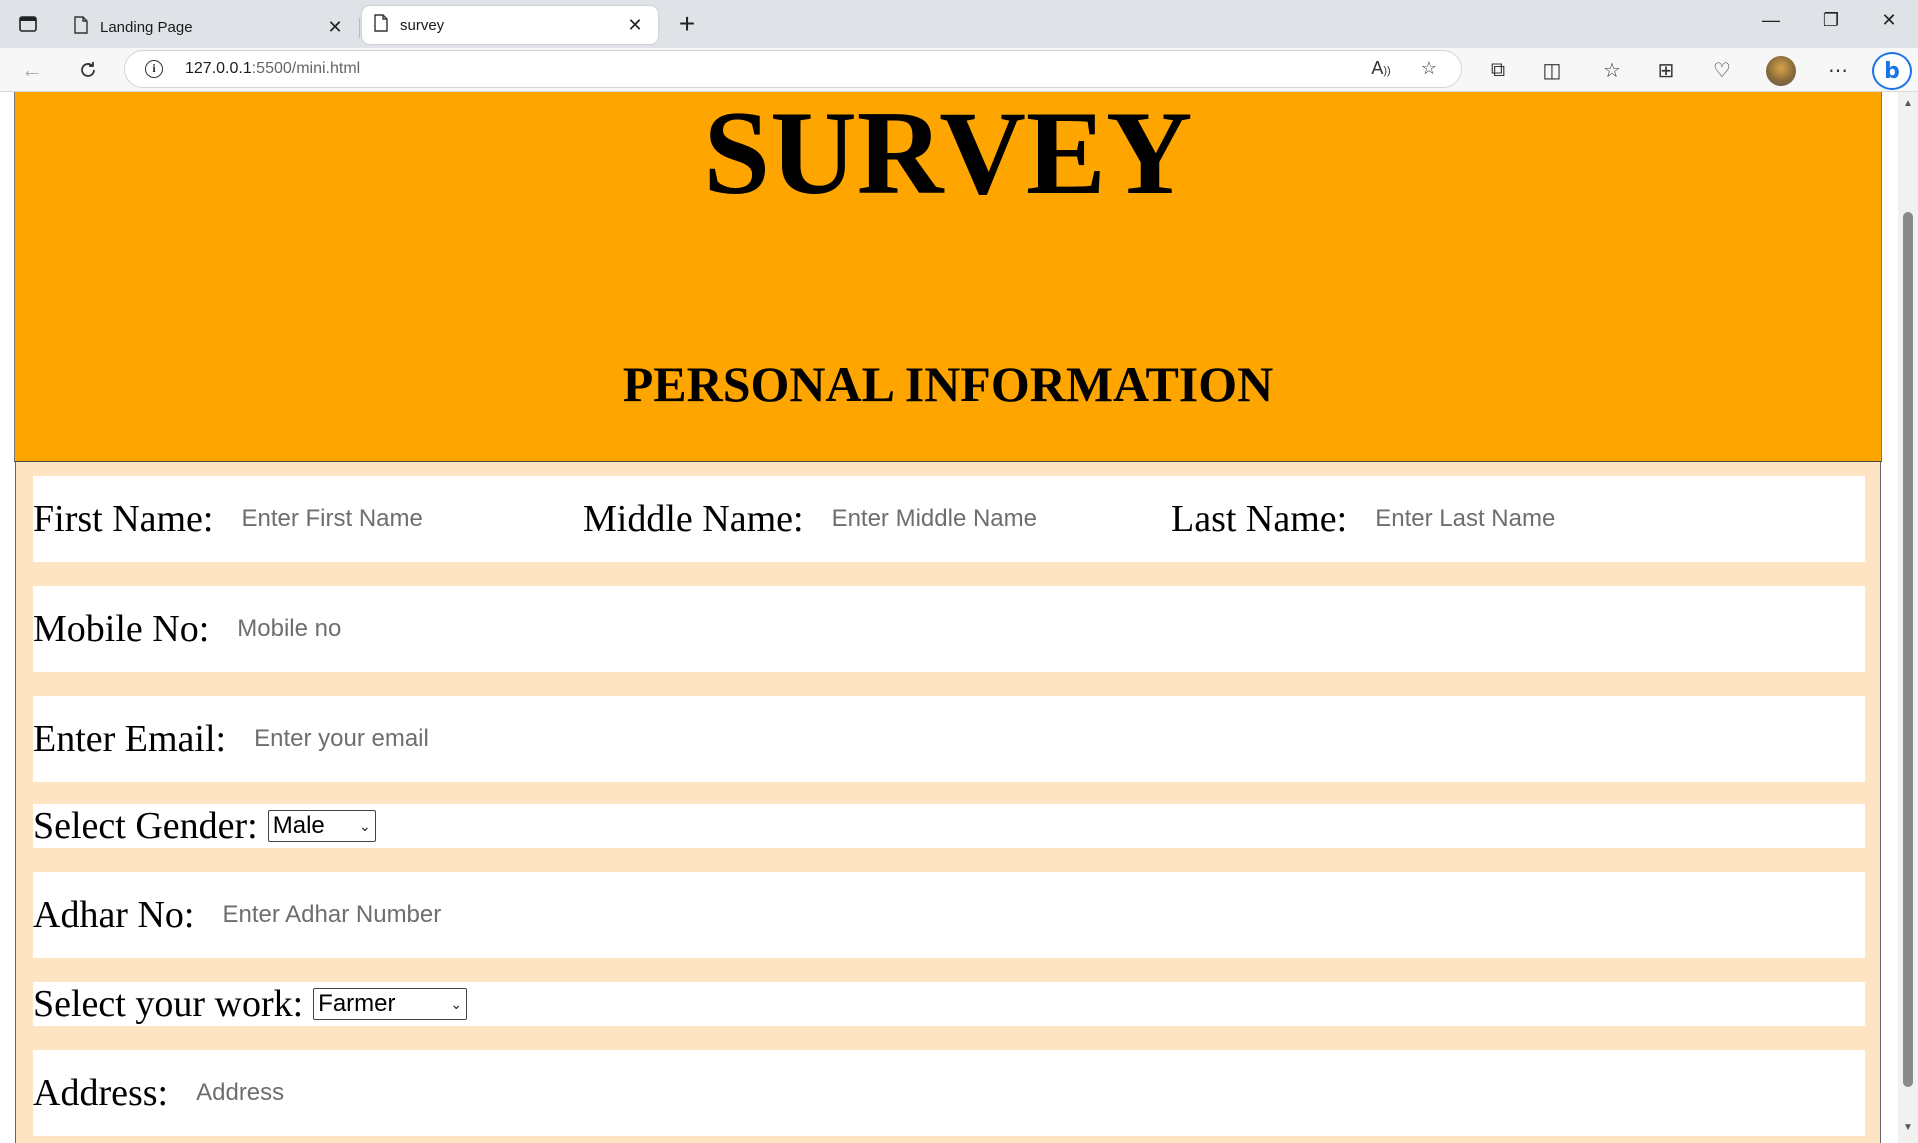 Image resolution: width=1918 pixels, height=1143 pixels. I want to click on favorites-icon: ☆, so click(1612, 70).